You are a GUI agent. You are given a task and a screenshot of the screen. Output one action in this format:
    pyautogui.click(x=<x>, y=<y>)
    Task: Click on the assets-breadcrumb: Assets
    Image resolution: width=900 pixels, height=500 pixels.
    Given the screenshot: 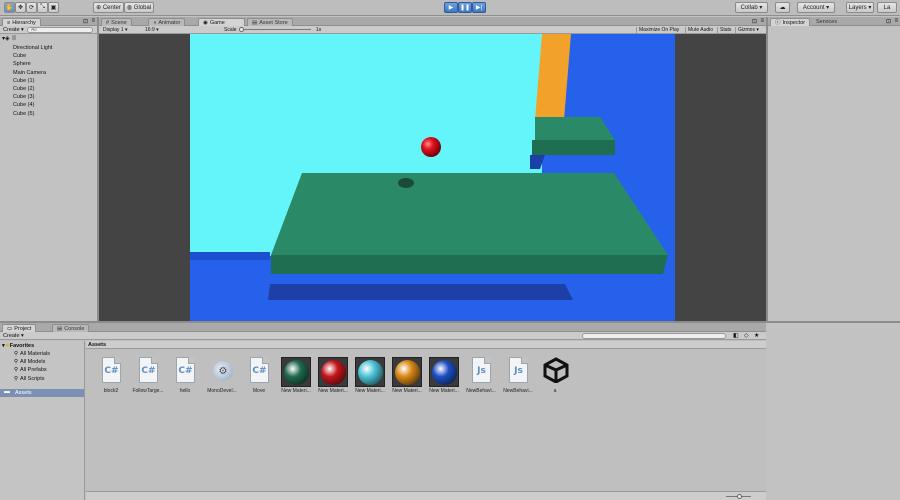 What is the action you would take?
    pyautogui.click(x=426, y=345)
    